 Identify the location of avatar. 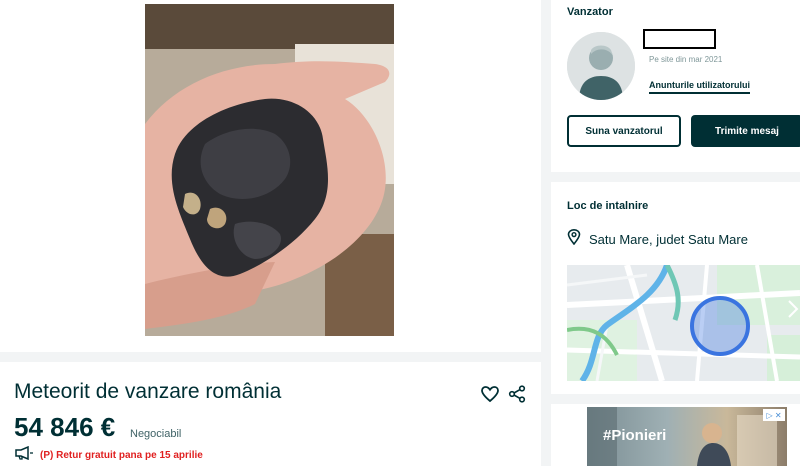
(601, 66).